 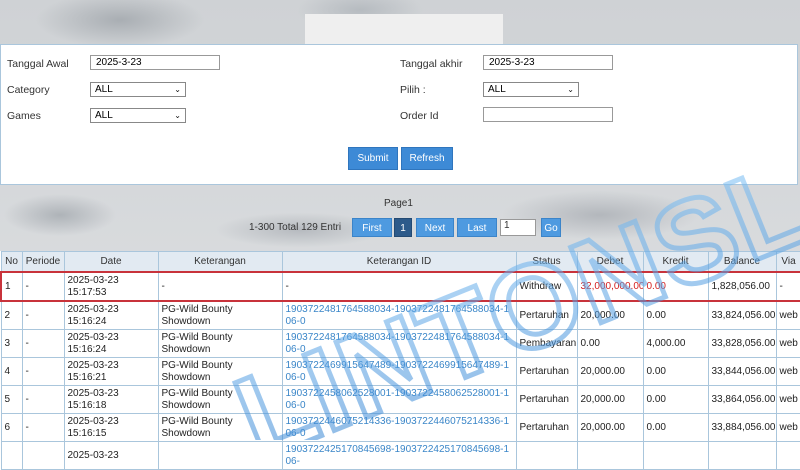 I want to click on end-date-input: 2025-3-23, so click(x=548, y=62).